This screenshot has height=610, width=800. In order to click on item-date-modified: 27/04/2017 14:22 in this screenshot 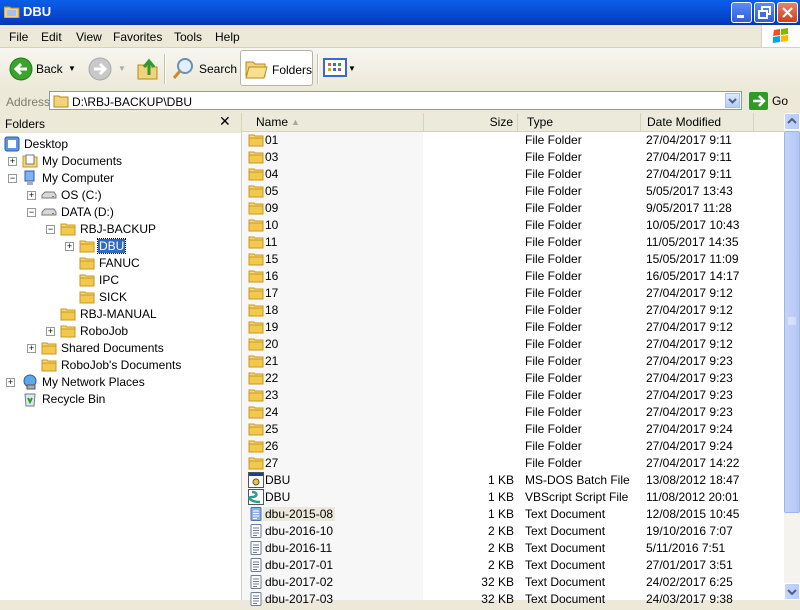, I will do `click(693, 463)`.